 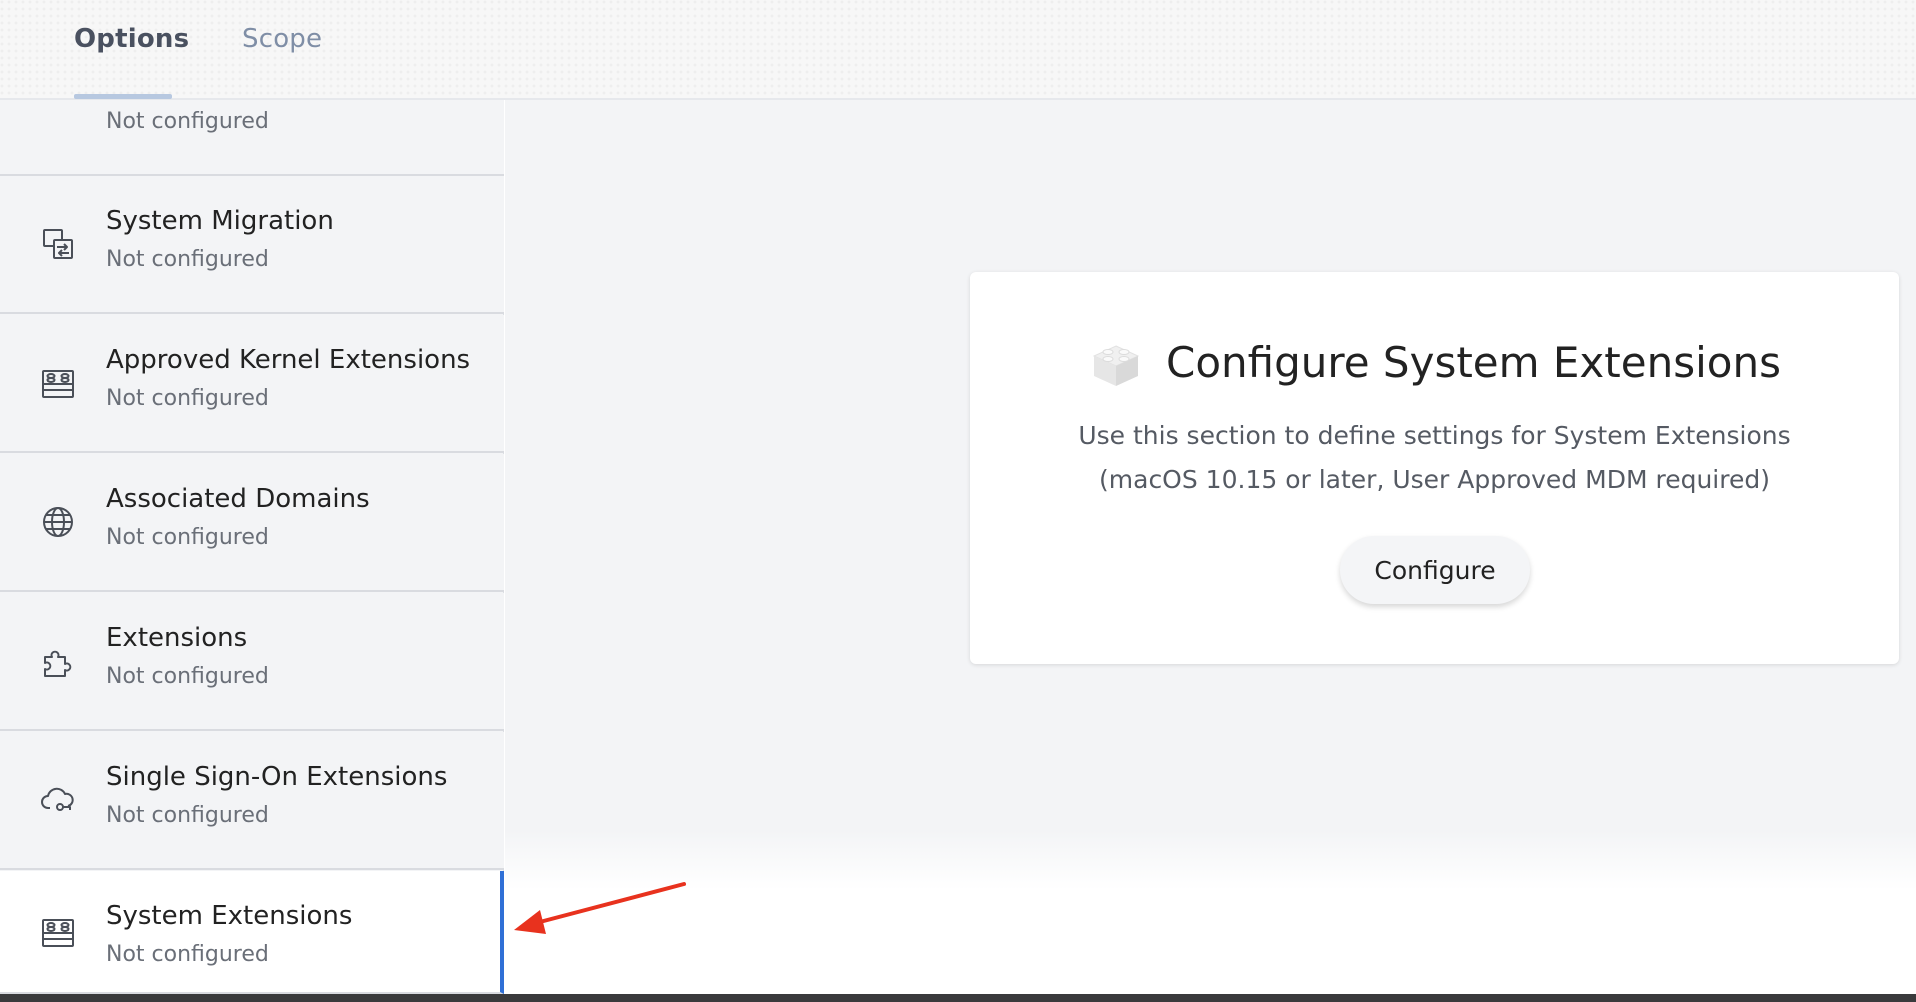 What do you see at coordinates (220, 221) in the screenshot?
I see `sidebar-item-label: System Migration` at bounding box center [220, 221].